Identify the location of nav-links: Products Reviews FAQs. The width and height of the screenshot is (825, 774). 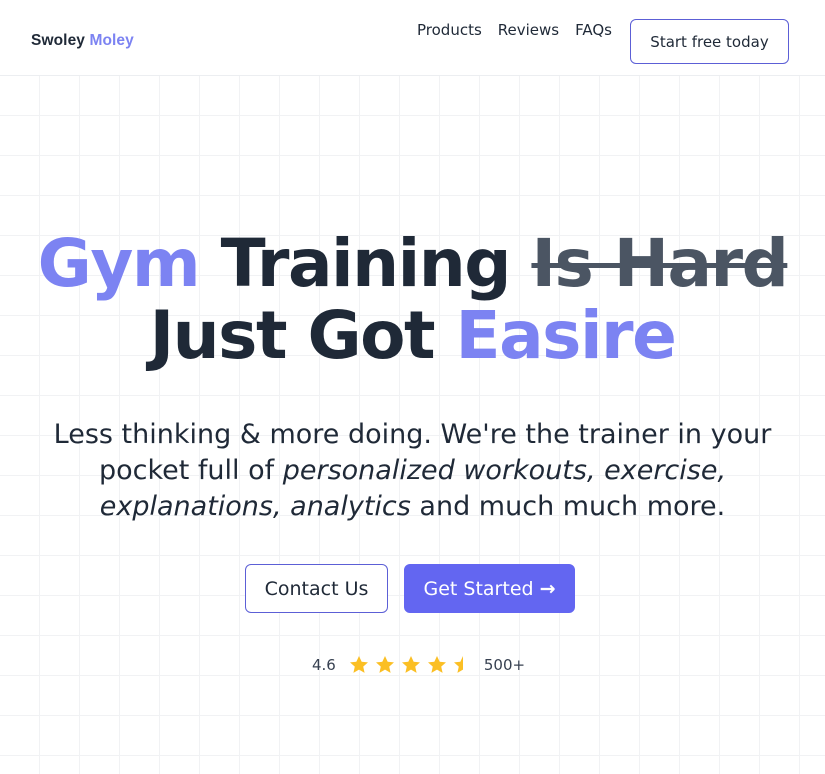
(514, 30).